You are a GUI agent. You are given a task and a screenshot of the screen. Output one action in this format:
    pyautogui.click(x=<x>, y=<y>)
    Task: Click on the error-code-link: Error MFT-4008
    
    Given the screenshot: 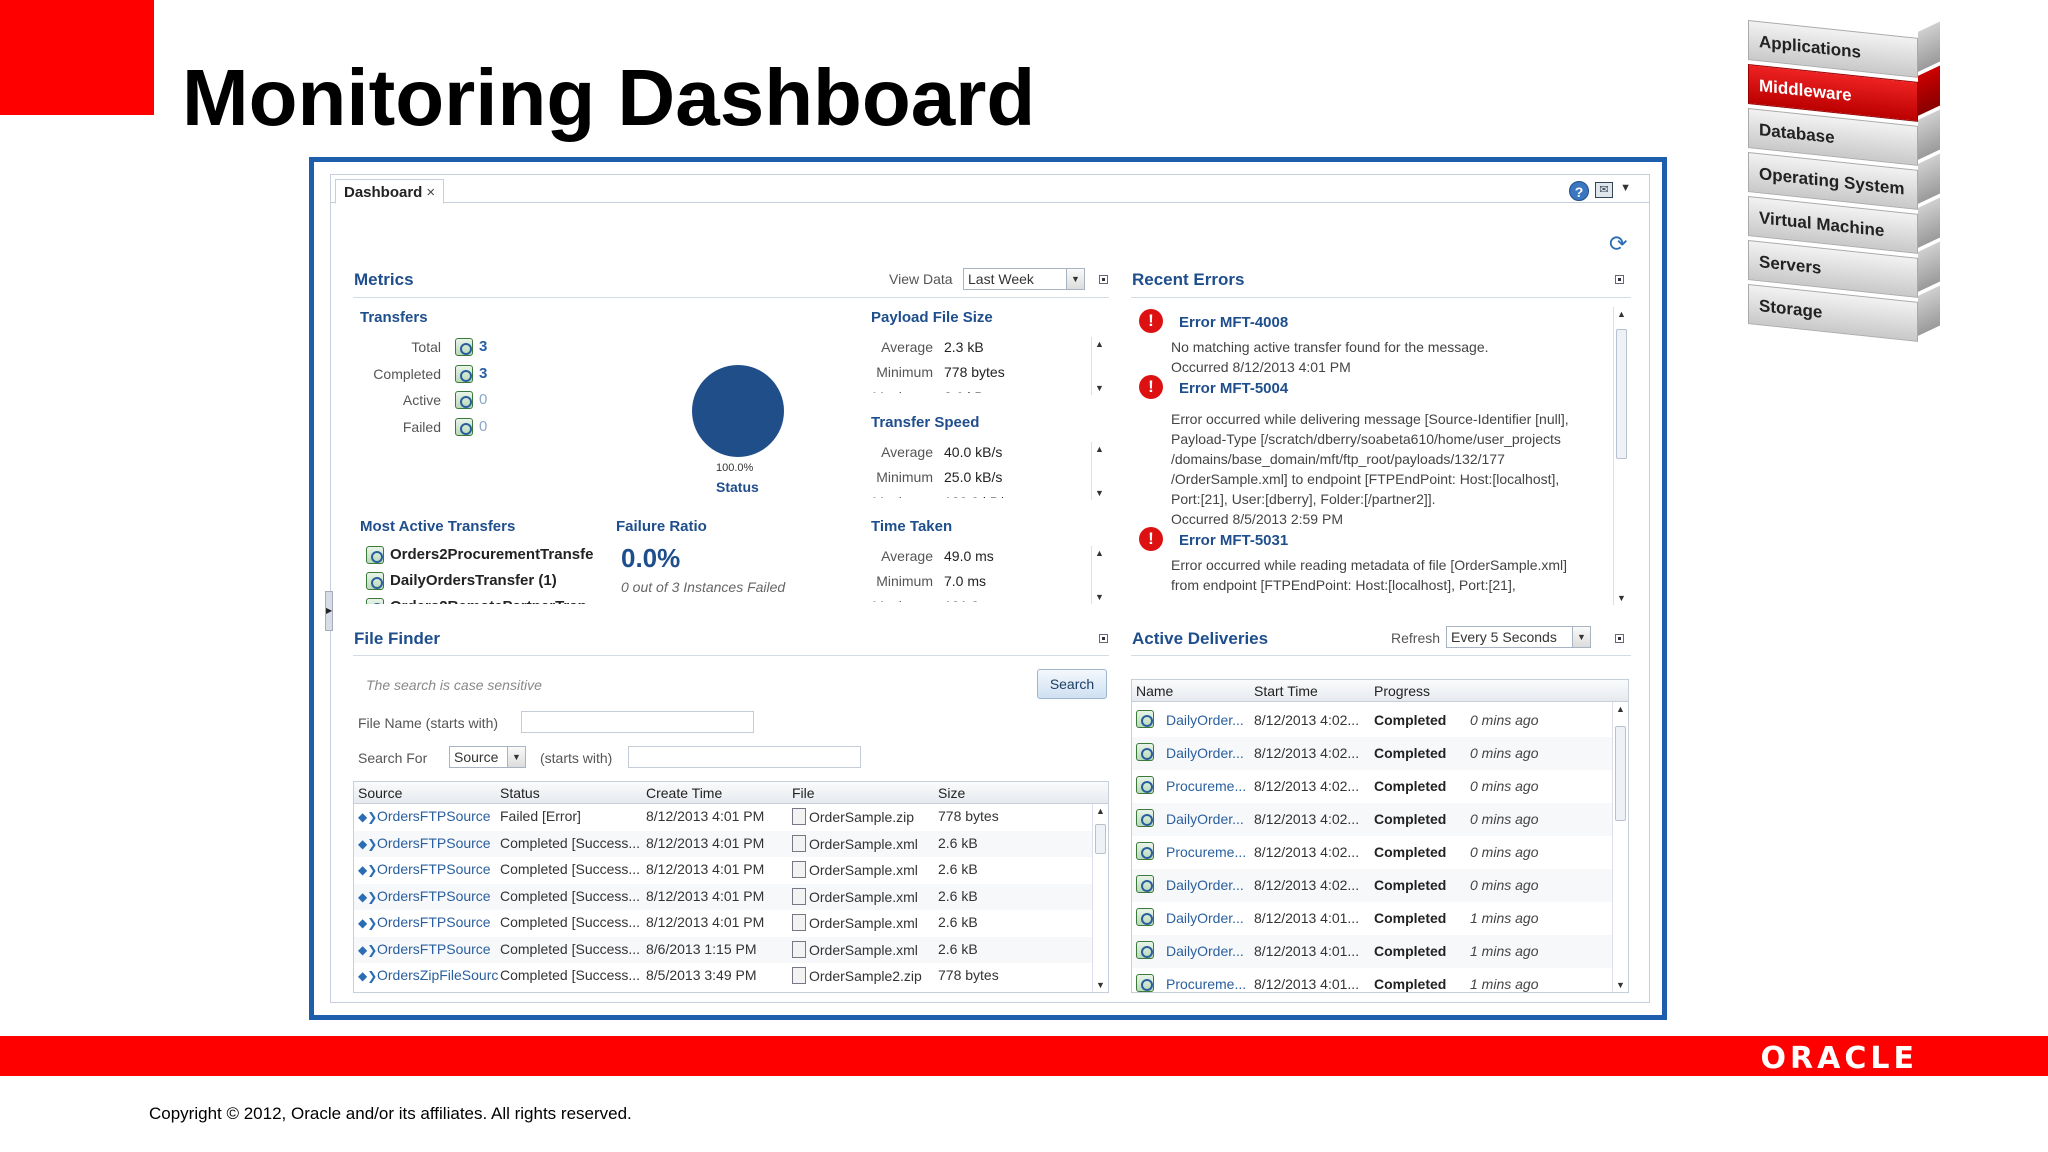 What is the action you would take?
    pyautogui.click(x=1233, y=322)
    